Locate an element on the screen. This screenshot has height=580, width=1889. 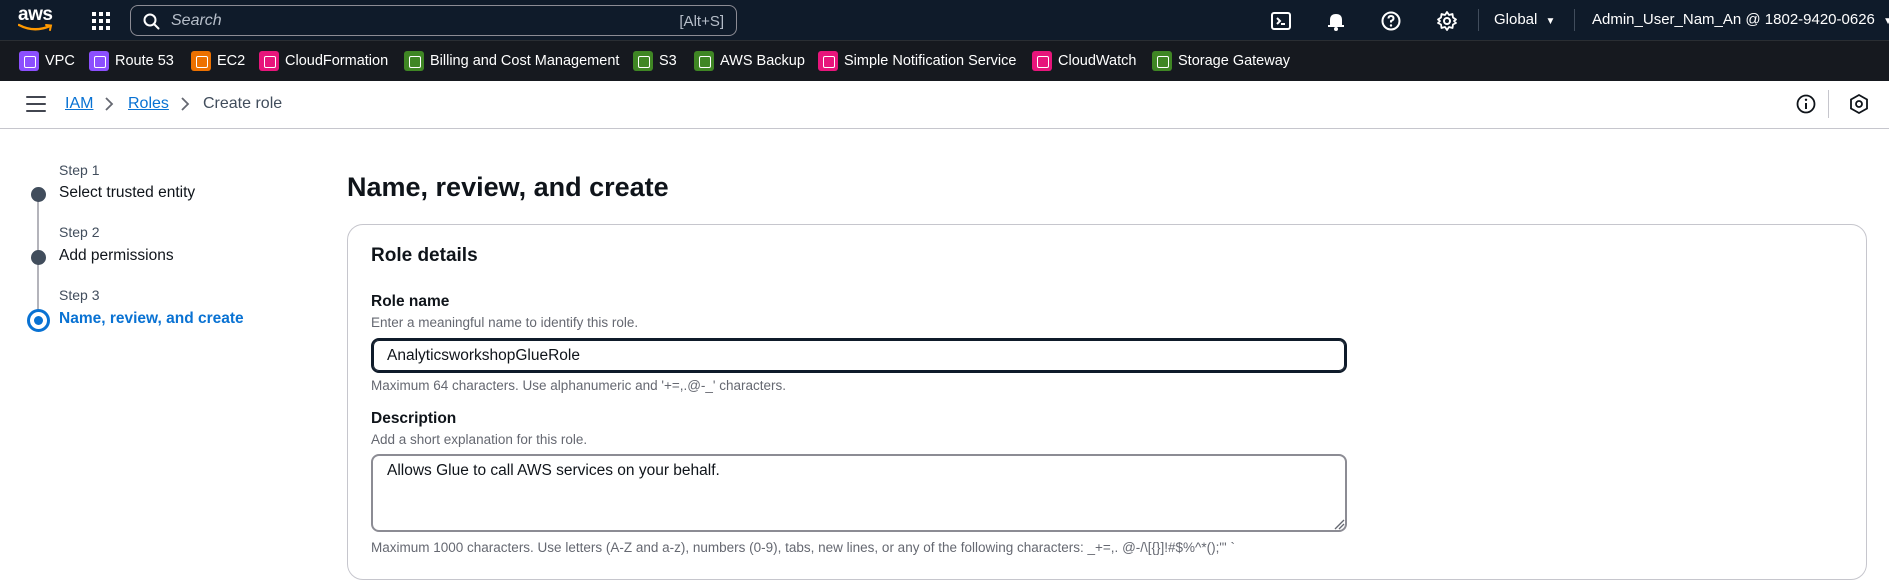
notifications-bell-icon is located at coordinates (1336, 21).